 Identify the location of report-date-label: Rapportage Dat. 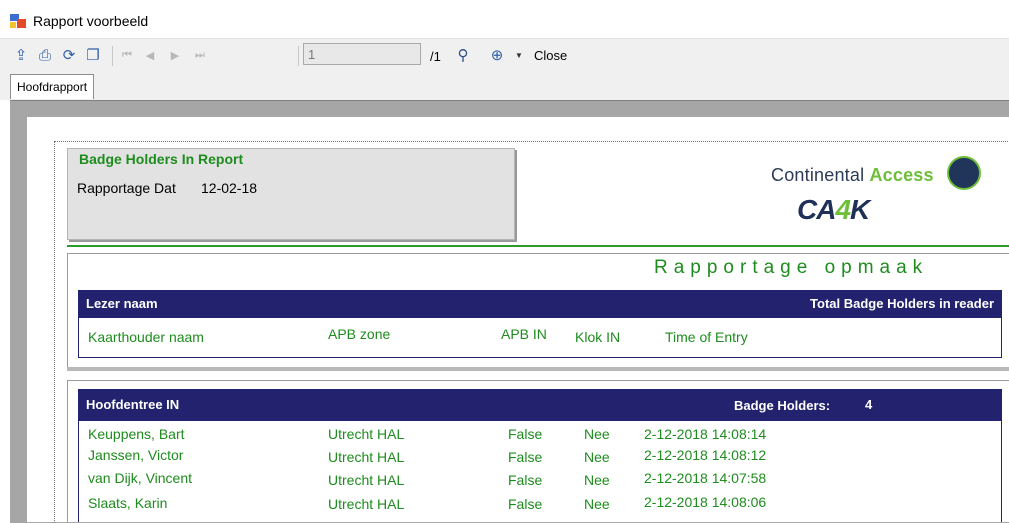
(126, 188).